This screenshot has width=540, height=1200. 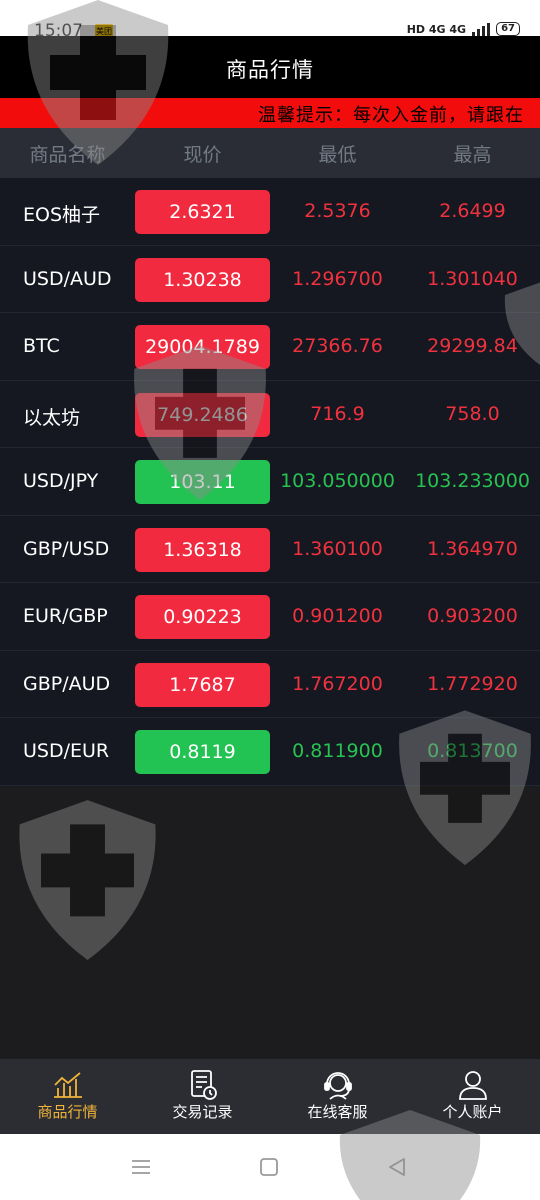 What do you see at coordinates (61, 481) in the screenshot?
I see `product-name: USD/JPY` at bounding box center [61, 481].